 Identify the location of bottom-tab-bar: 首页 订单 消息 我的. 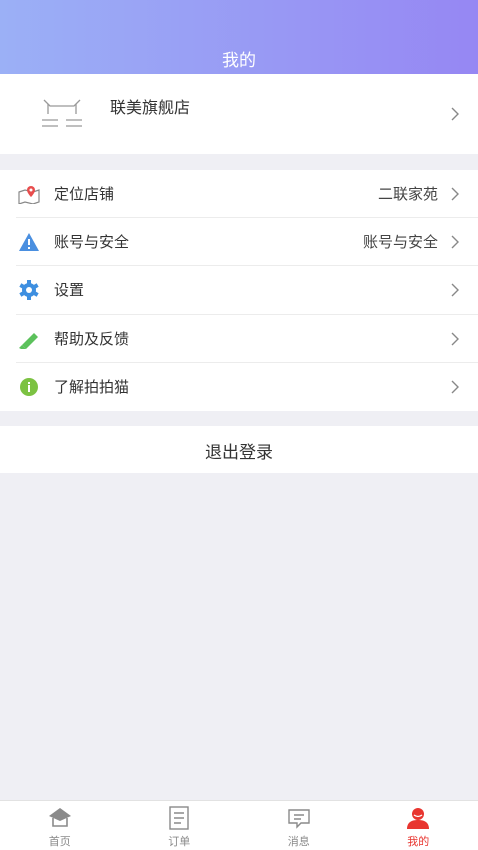
(239, 825).